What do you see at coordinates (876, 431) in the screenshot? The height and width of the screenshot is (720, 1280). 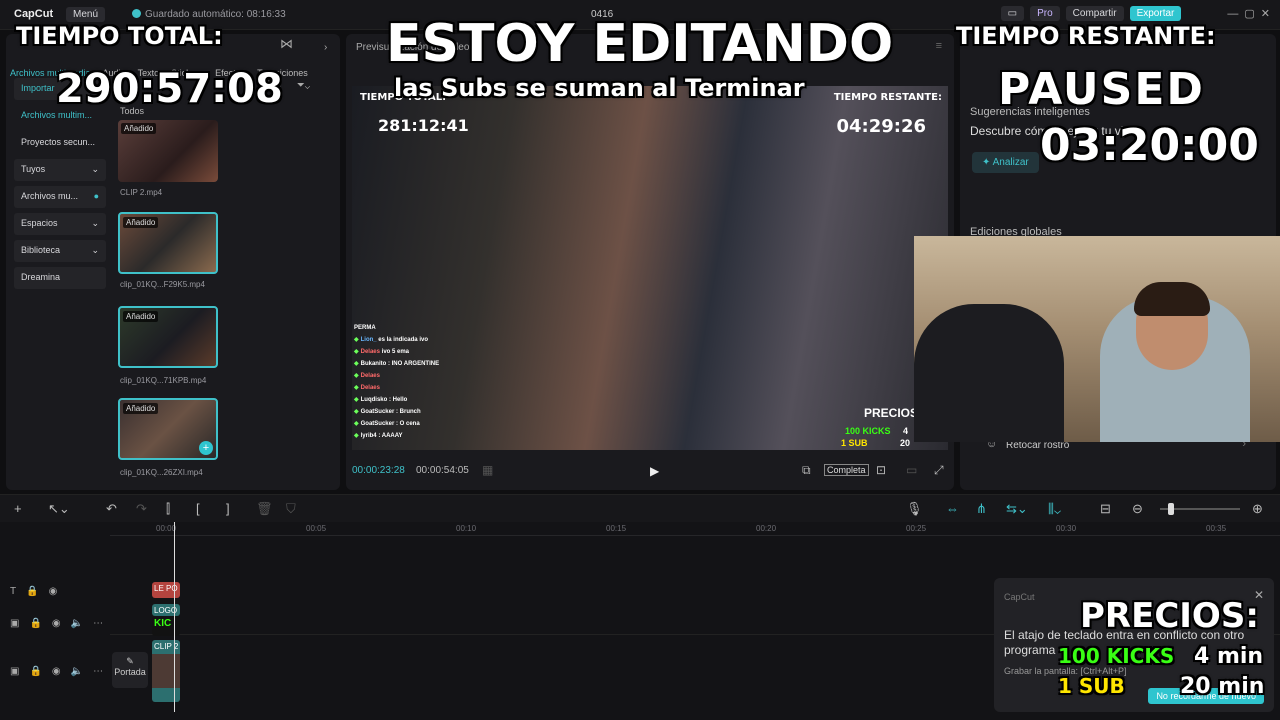 I see `video-kicks: 100 KICKS 4` at bounding box center [876, 431].